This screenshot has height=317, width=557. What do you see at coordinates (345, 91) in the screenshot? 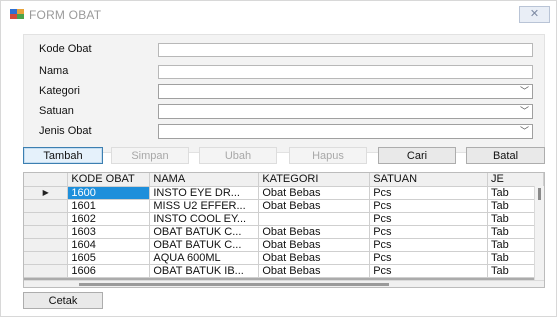
I see `kategori-select: ﹀` at bounding box center [345, 91].